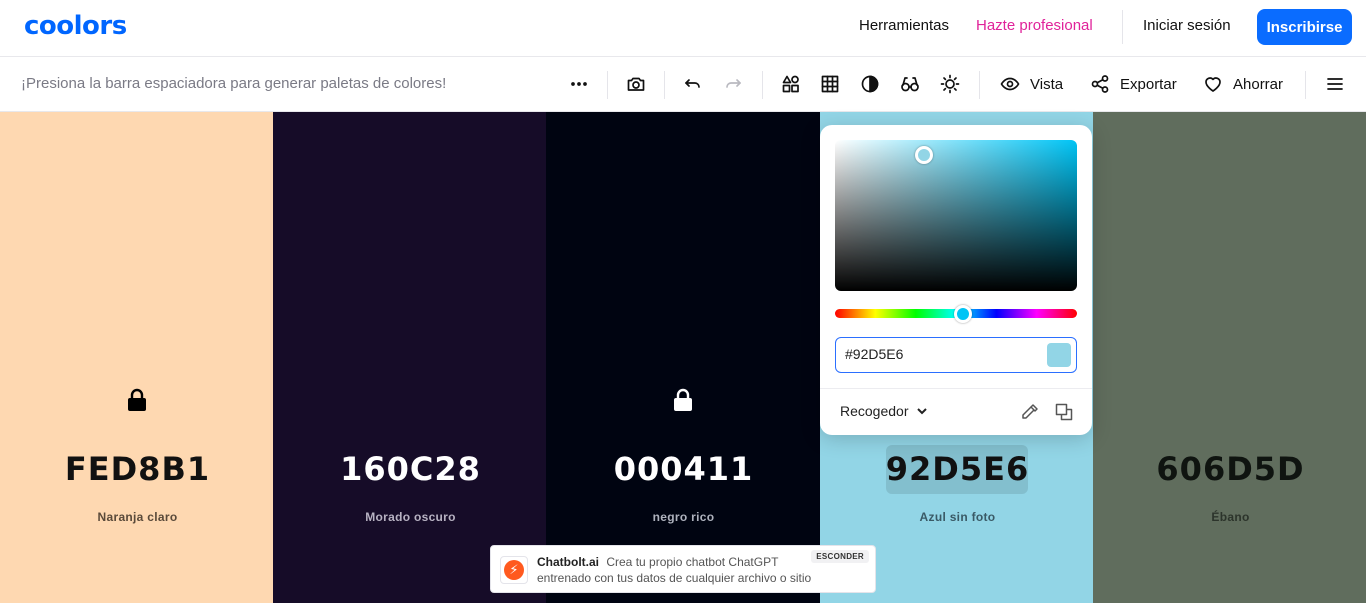 The image size is (1366, 603). Describe the element at coordinates (1059, 355) in the screenshot. I see `color-swatch` at that location.